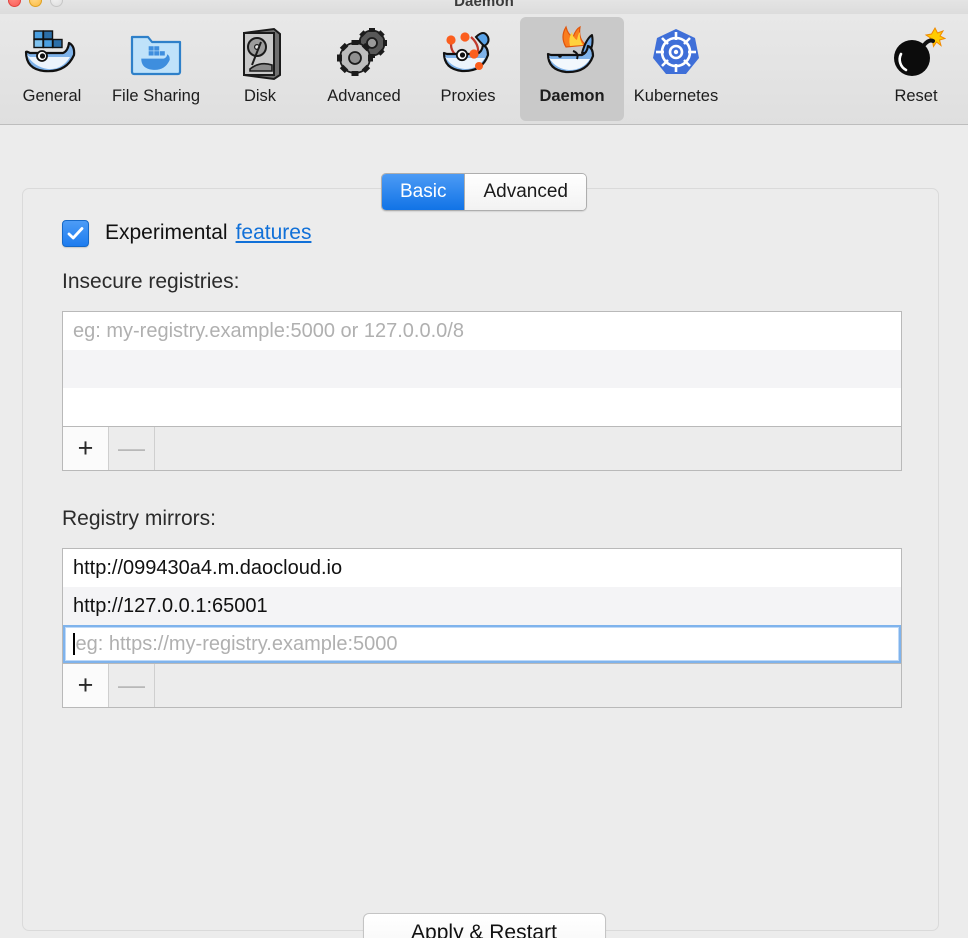 Image resolution: width=968 pixels, height=938 pixels. Describe the element at coordinates (274, 233) in the screenshot. I see `experimental-features-link: features` at that location.